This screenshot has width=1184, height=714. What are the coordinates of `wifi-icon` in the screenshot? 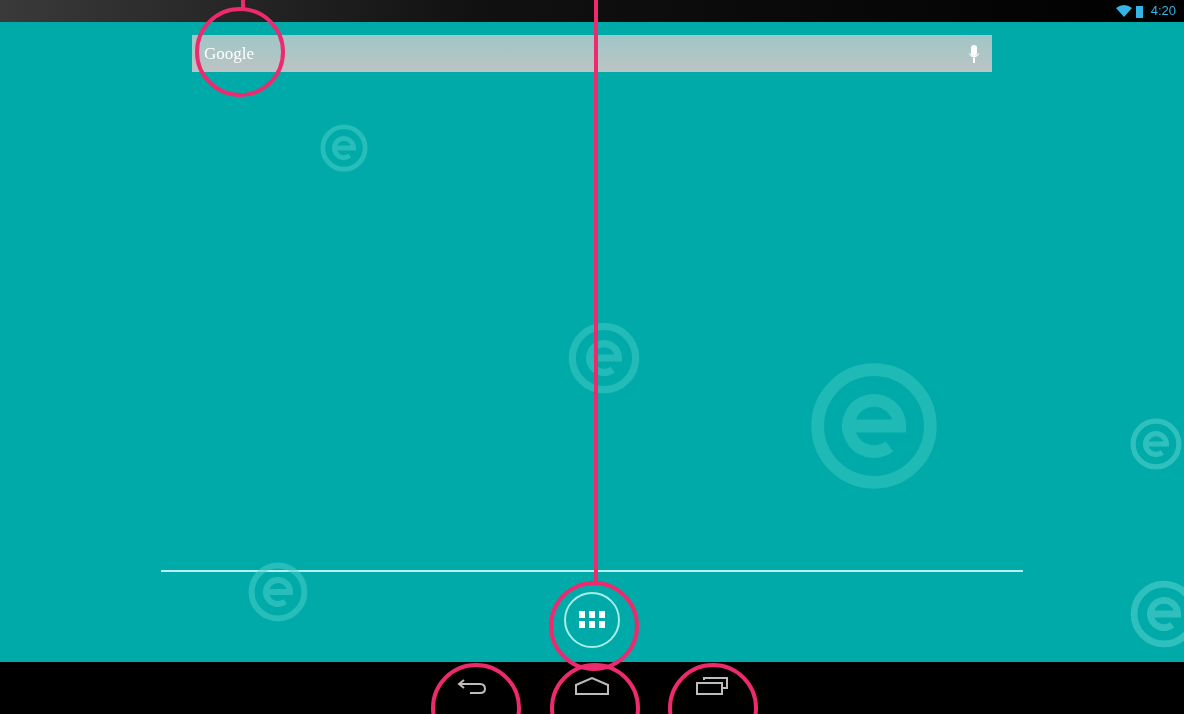 It's located at (1123, 11).